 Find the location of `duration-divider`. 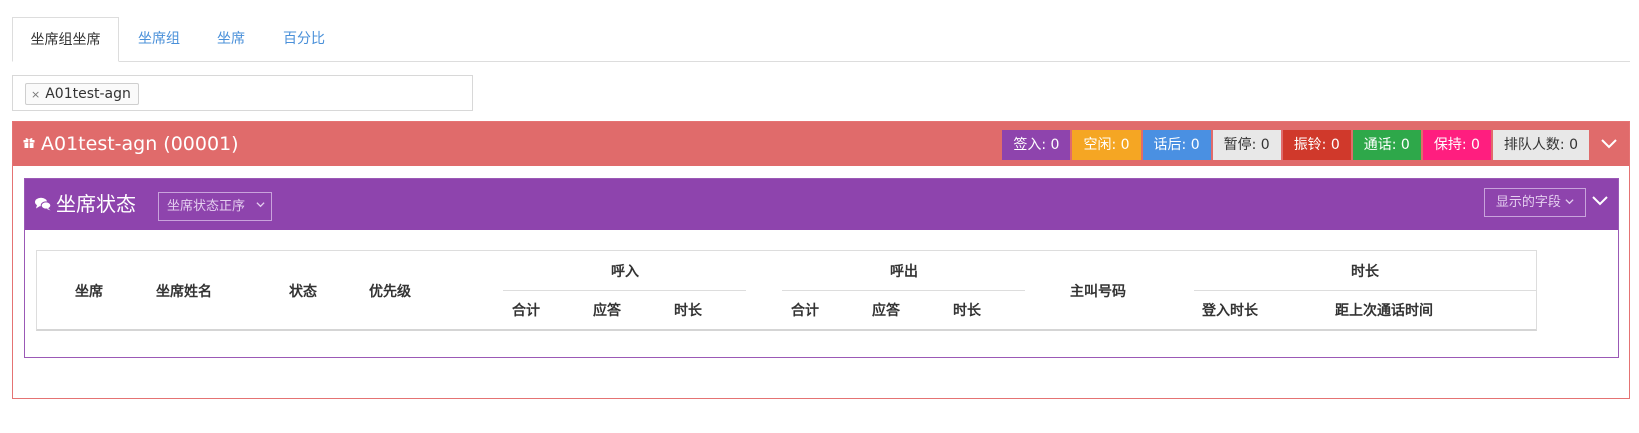

duration-divider is located at coordinates (1365, 290).